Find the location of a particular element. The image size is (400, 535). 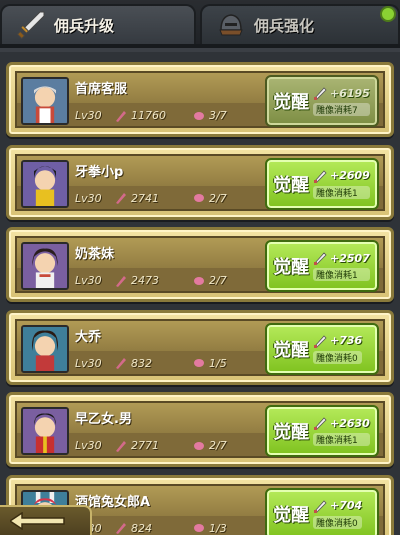

tab-mercenary-upgrade: 佣兵升级 is located at coordinates (98, 24).